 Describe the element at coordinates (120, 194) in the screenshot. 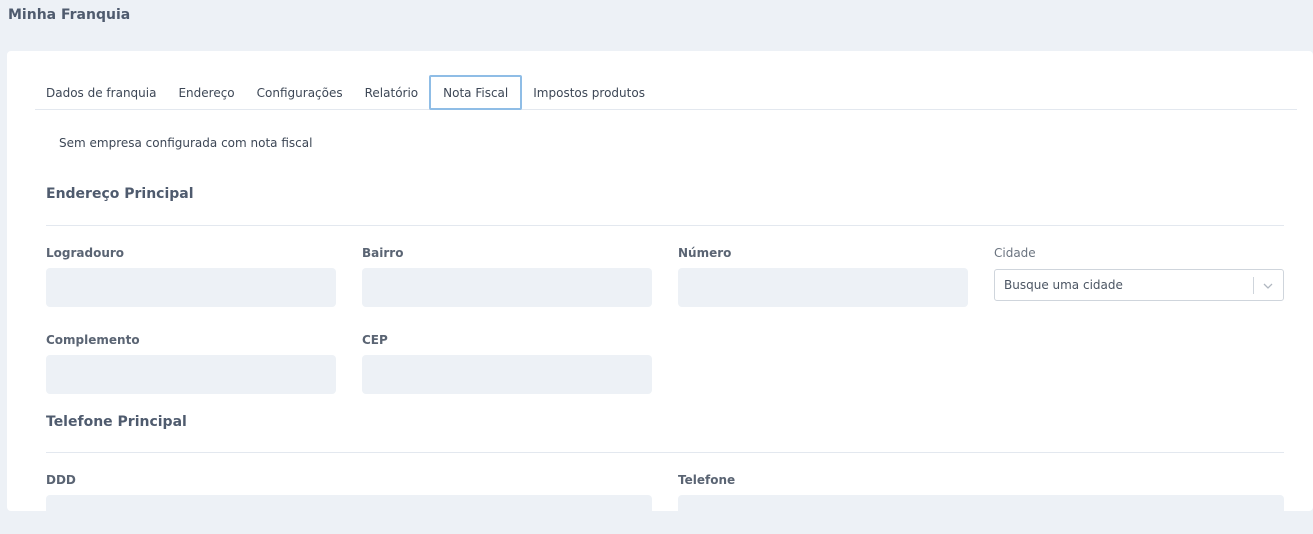

I see `section-title-endereco: Endereço Principal` at that location.